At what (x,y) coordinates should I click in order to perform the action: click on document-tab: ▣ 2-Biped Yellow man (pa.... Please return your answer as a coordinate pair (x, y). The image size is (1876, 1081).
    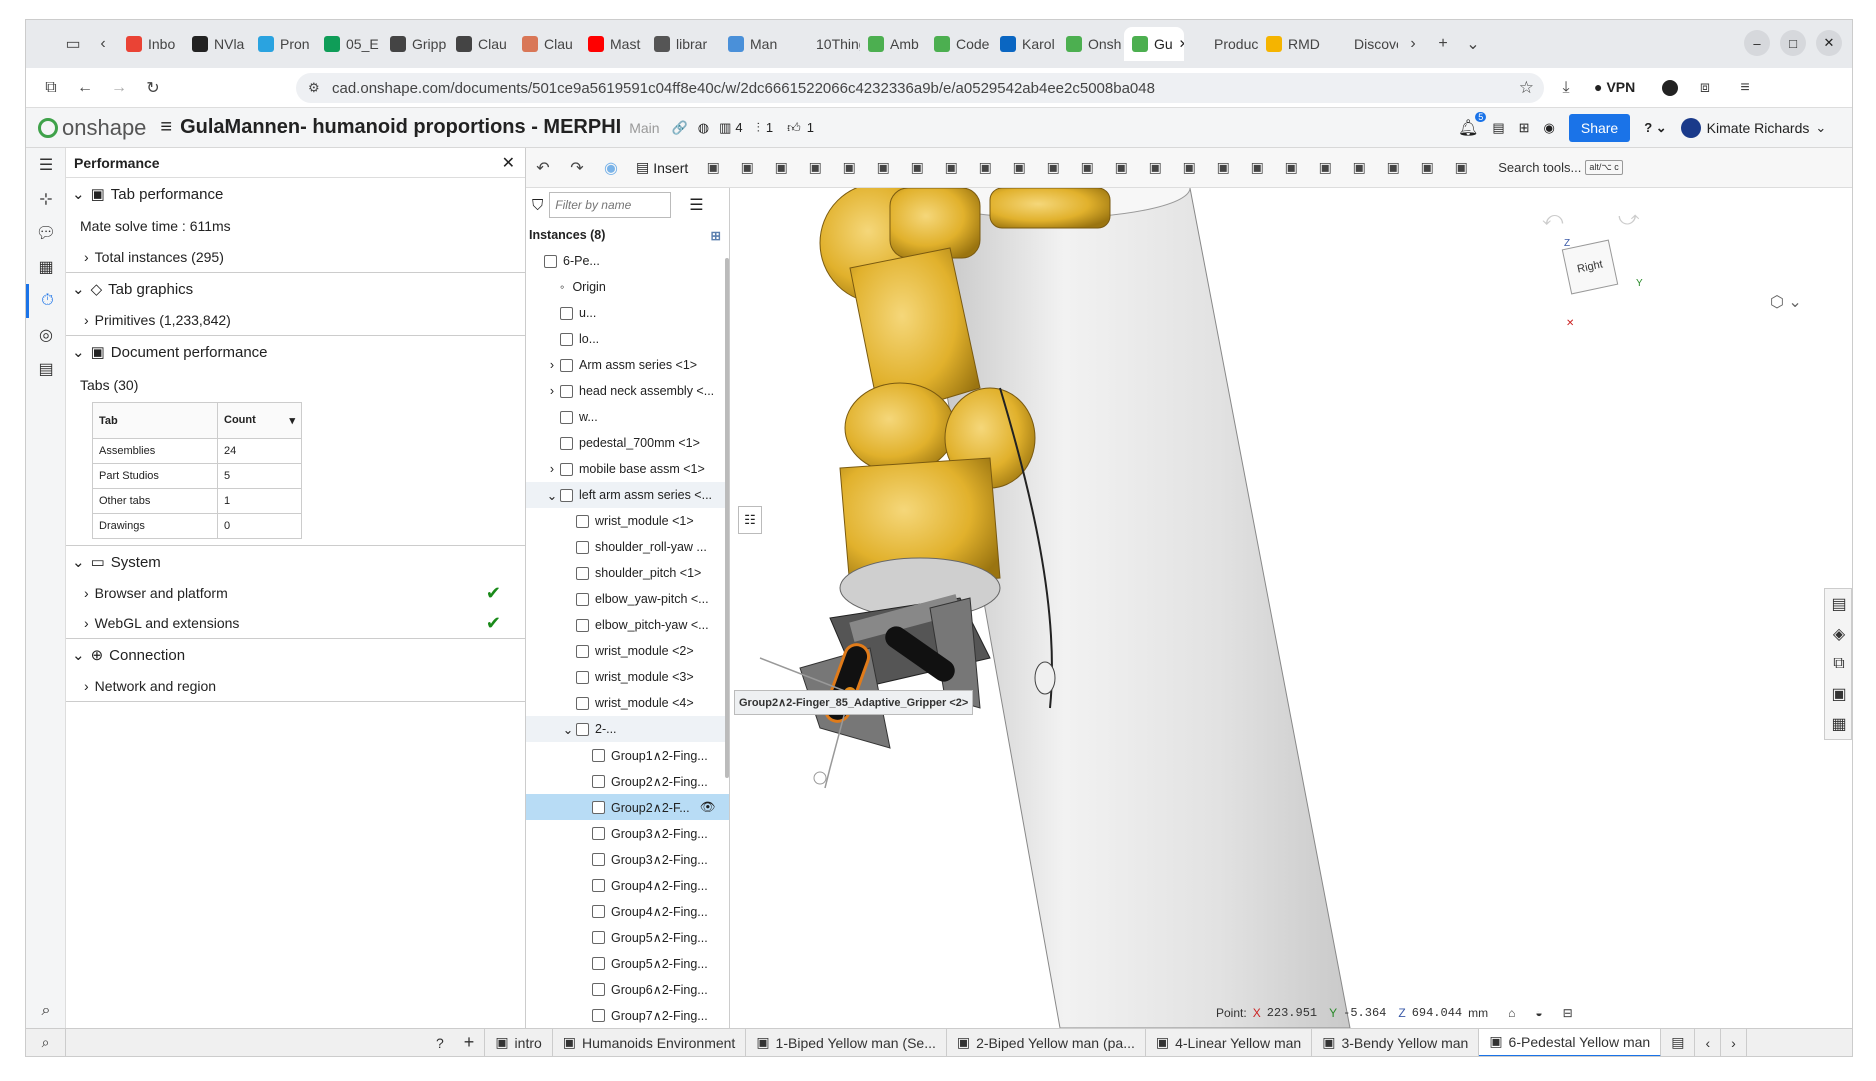
    Looking at the image, I should click on (1046, 1042).